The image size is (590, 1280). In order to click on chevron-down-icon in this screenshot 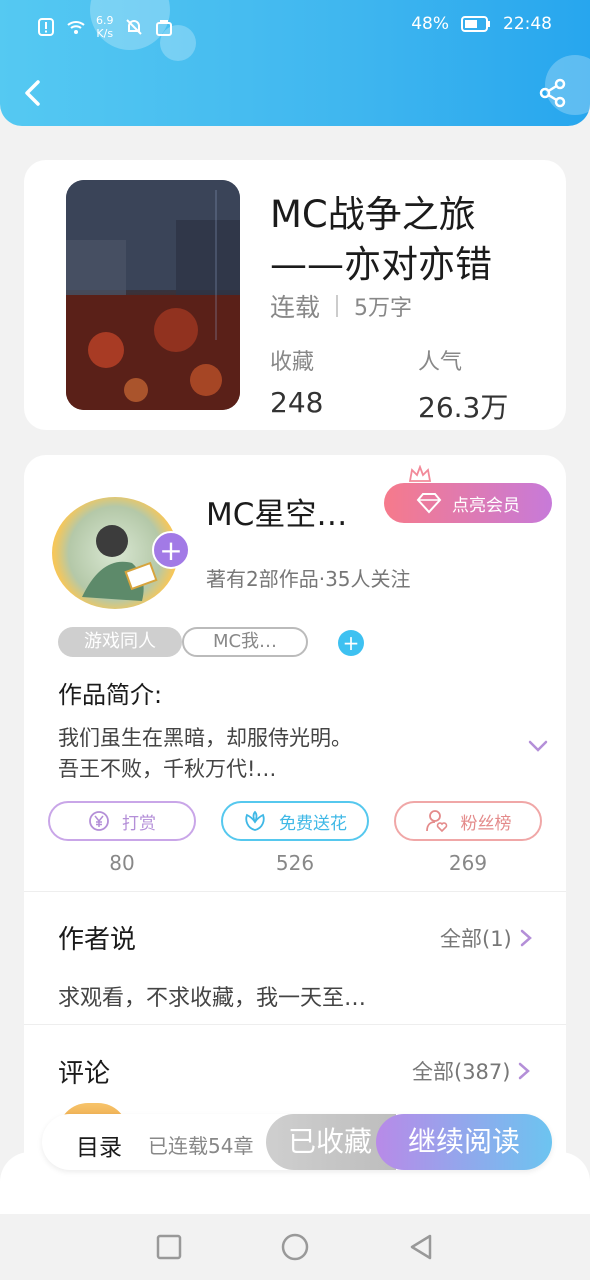, I will do `click(538, 746)`.